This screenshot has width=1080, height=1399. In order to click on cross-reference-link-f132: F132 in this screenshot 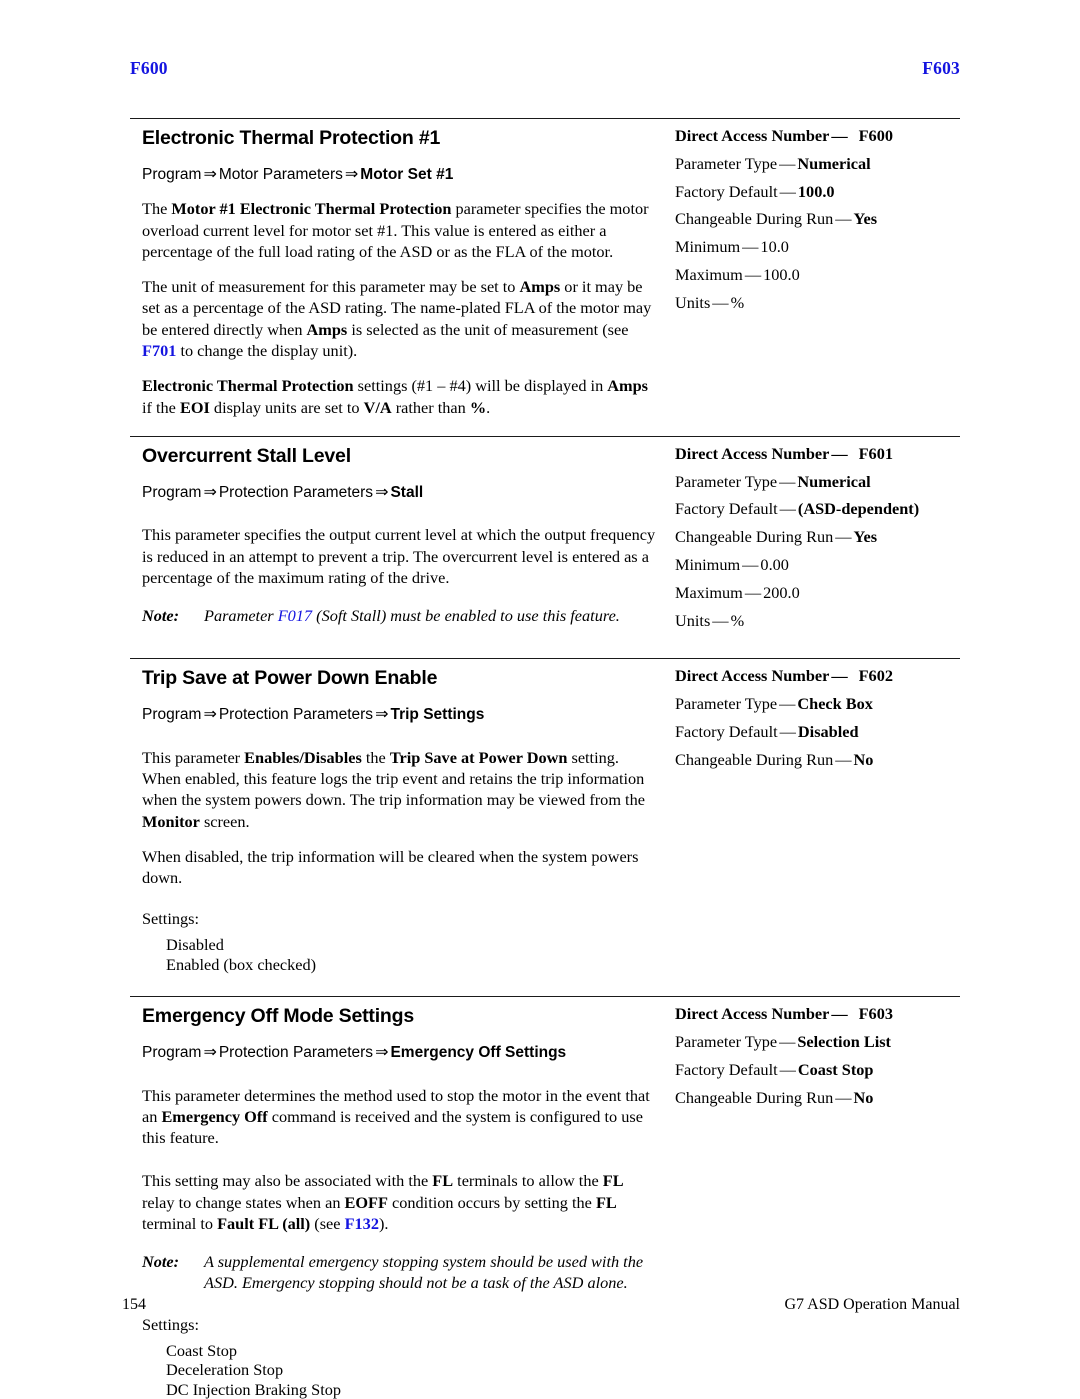, I will do `click(362, 1223)`.